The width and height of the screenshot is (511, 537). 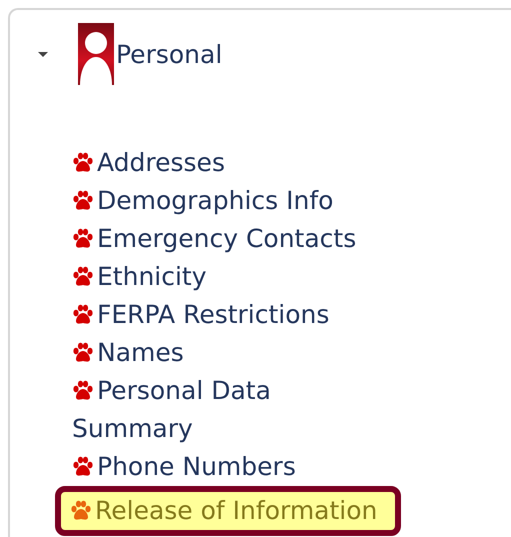 What do you see at coordinates (228, 511) in the screenshot?
I see `tree-item: Release of Information` at bounding box center [228, 511].